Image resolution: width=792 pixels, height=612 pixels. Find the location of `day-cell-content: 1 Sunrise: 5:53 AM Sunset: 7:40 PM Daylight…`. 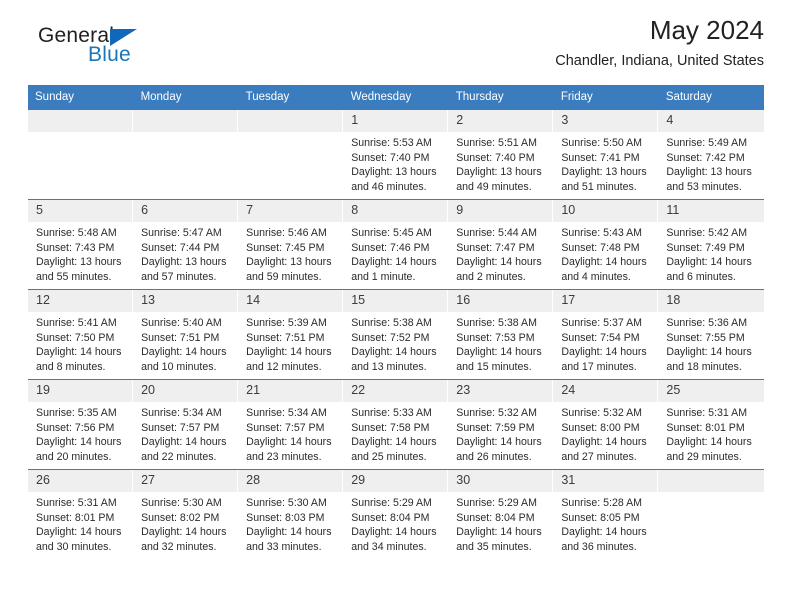

day-cell-content: 1 Sunrise: 5:53 AM Sunset: 7:40 PM Daylight… is located at coordinates (396, 154).